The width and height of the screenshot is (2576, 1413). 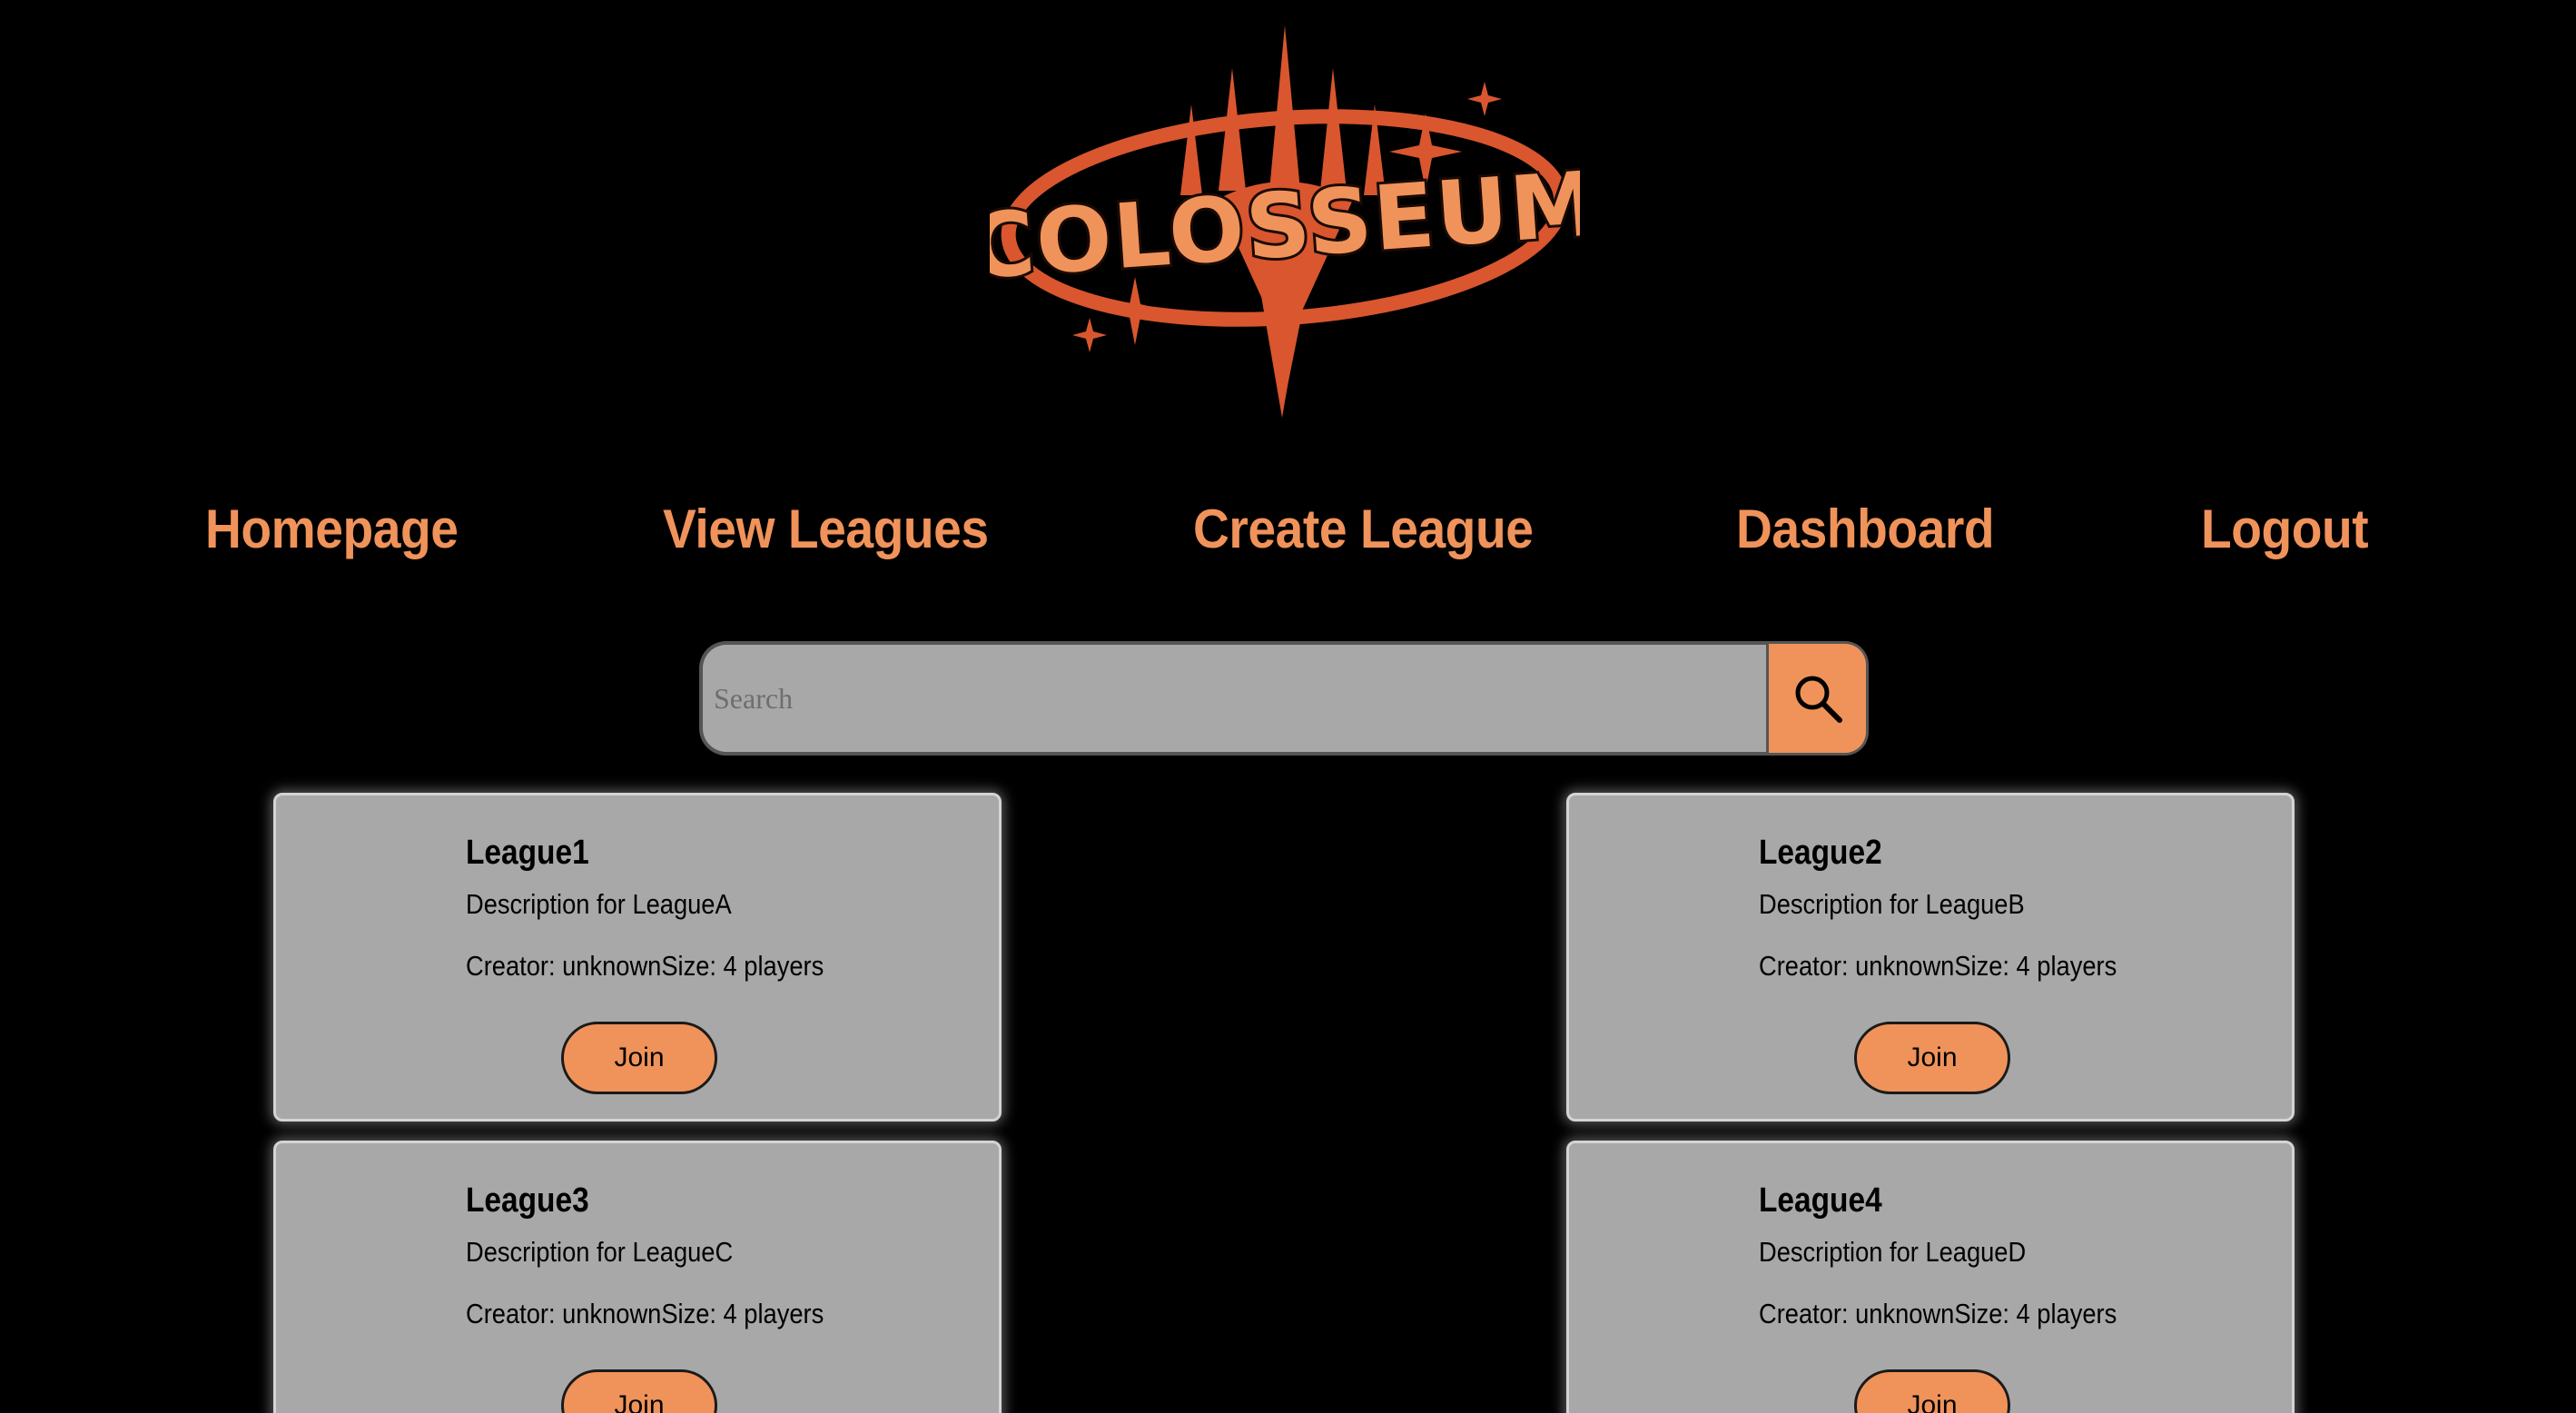 What do you see at coordinates (600, 1252) in the screenshot?
I see `league-description: Description for LeagueC` at bounding box center [600, 1252].